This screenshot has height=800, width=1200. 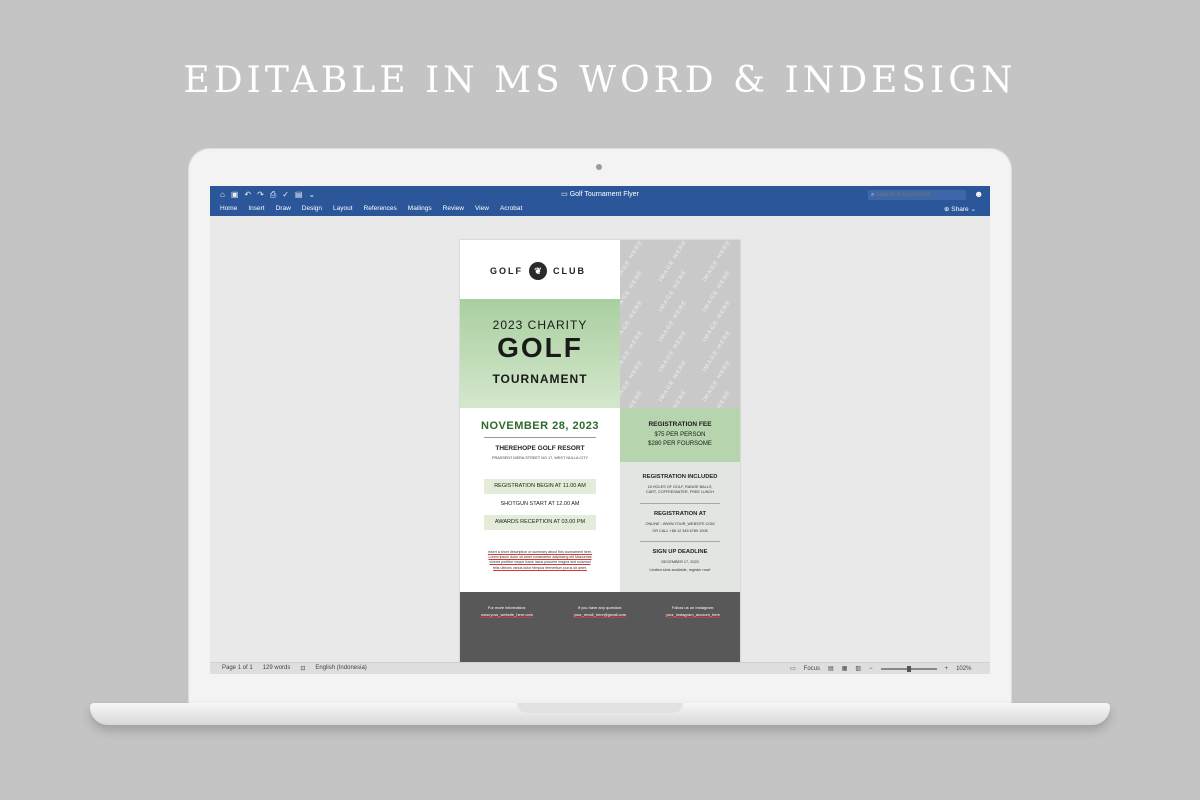 What do you see at coordinates (947, 209) in the screenshot?
I see `share-icon: ⊕` at bounding box center [947, 209].